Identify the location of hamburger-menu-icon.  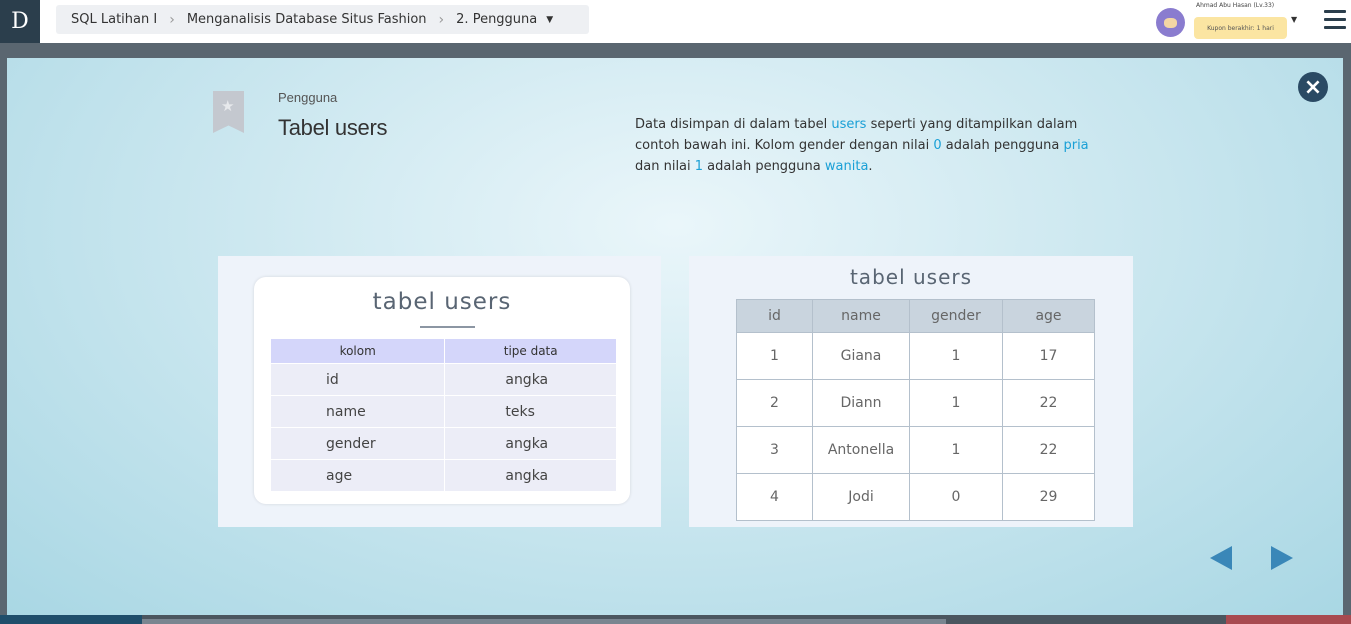
(1335, 20).